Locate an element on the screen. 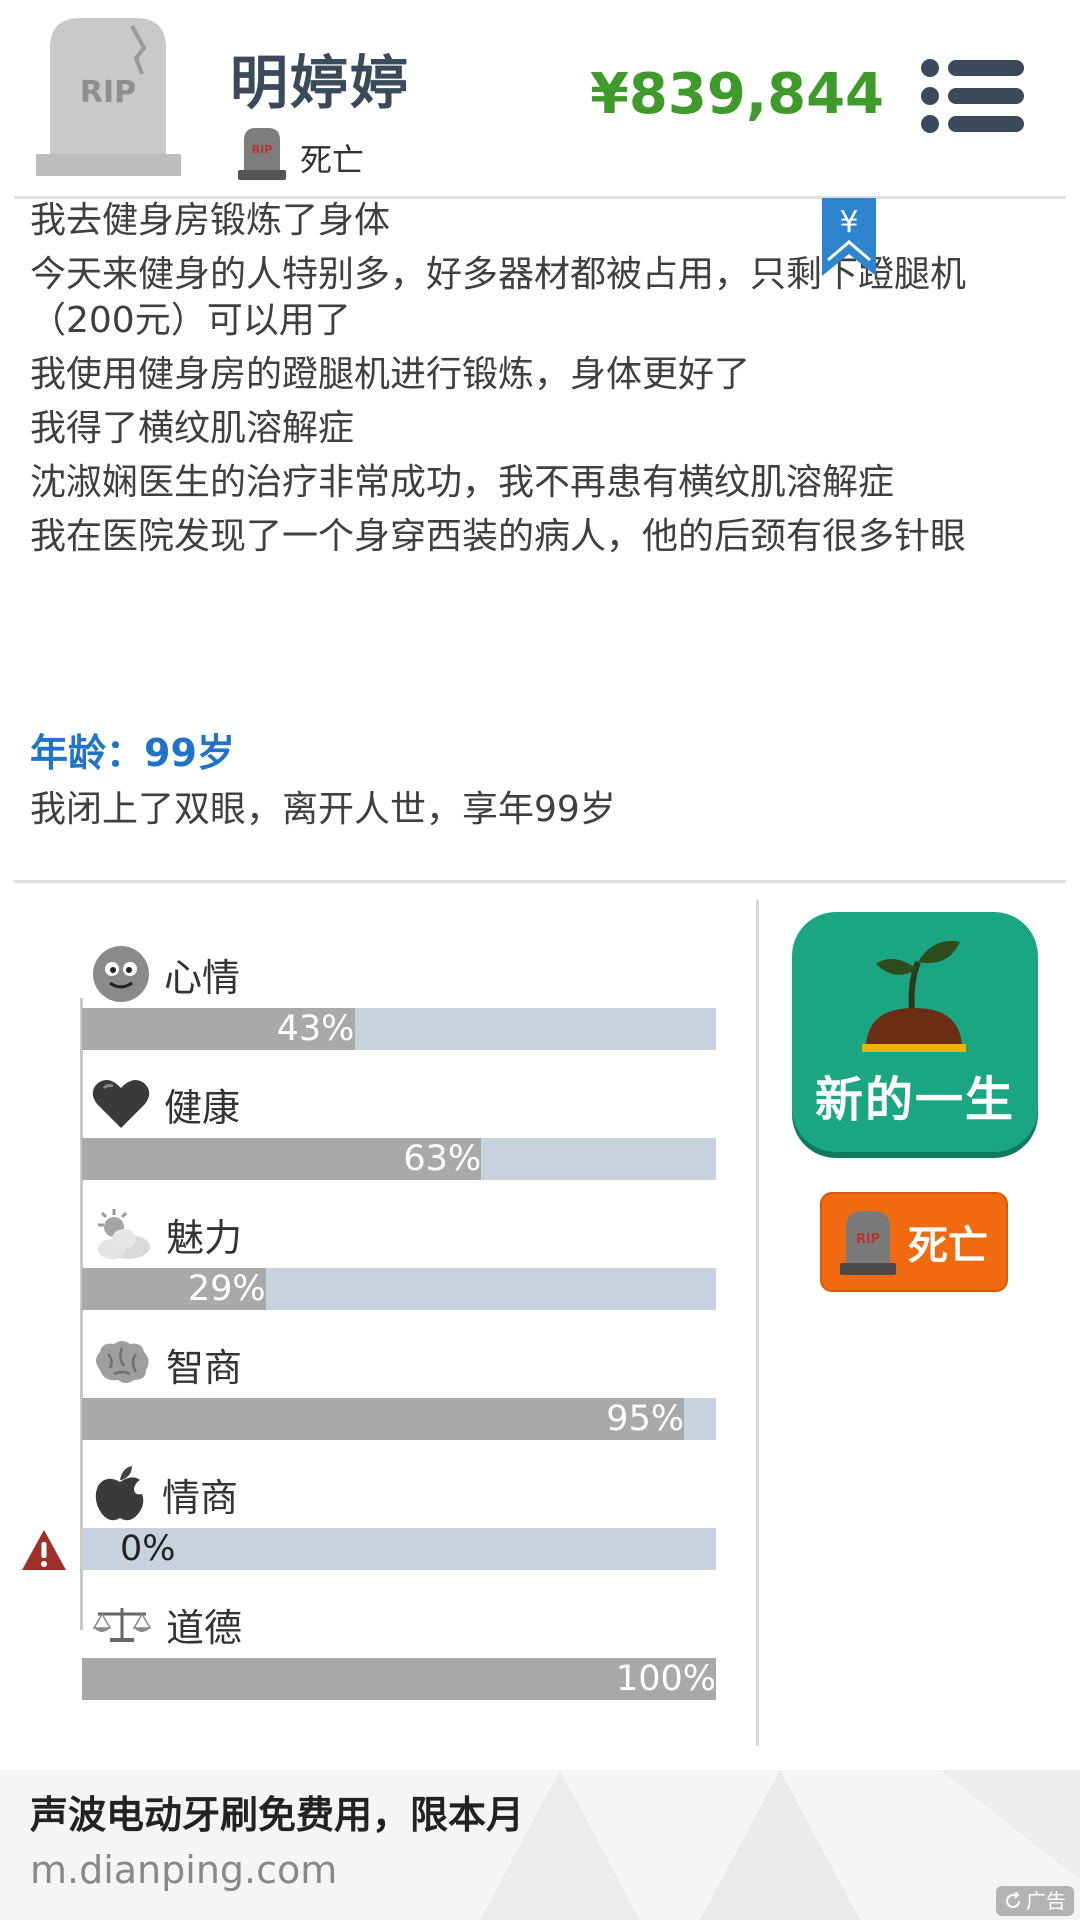 The height and width of the screenshot is (1920, 1080). menu-icon is located at coordinates (972, 96).